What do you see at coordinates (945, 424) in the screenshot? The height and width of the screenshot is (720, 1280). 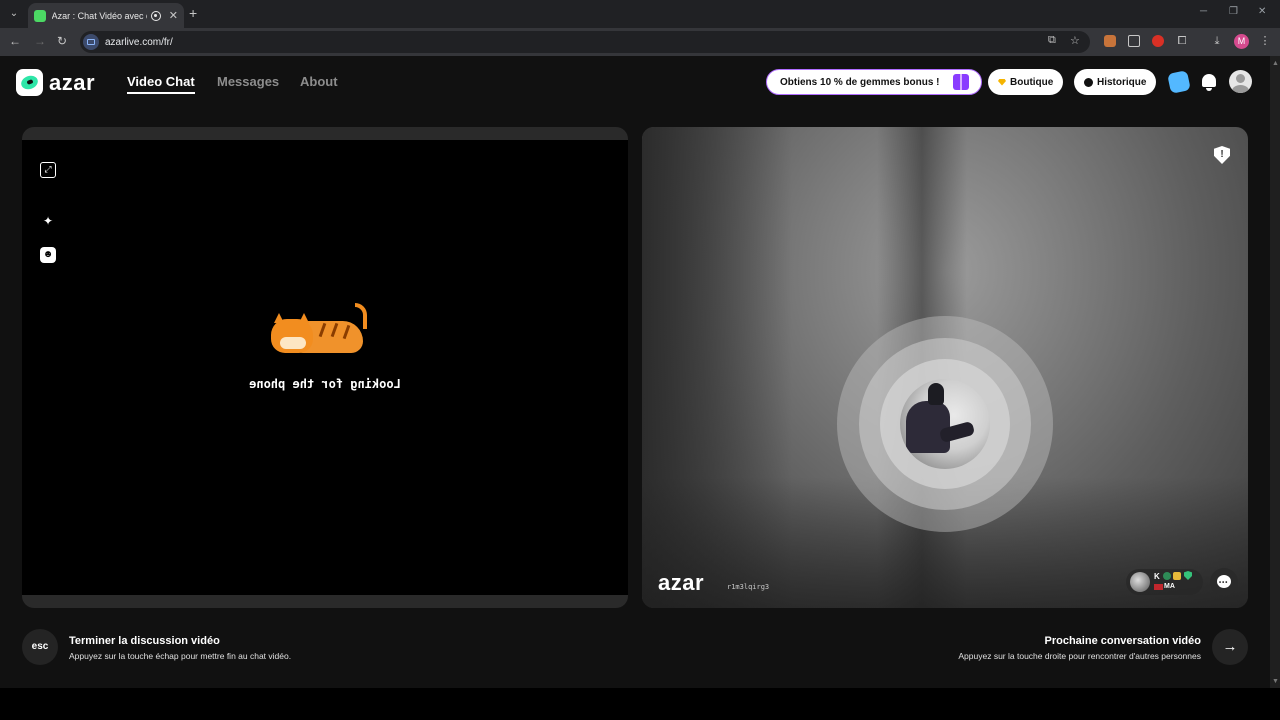 I see `partner-preview-image` at bounding box center [945, 424].